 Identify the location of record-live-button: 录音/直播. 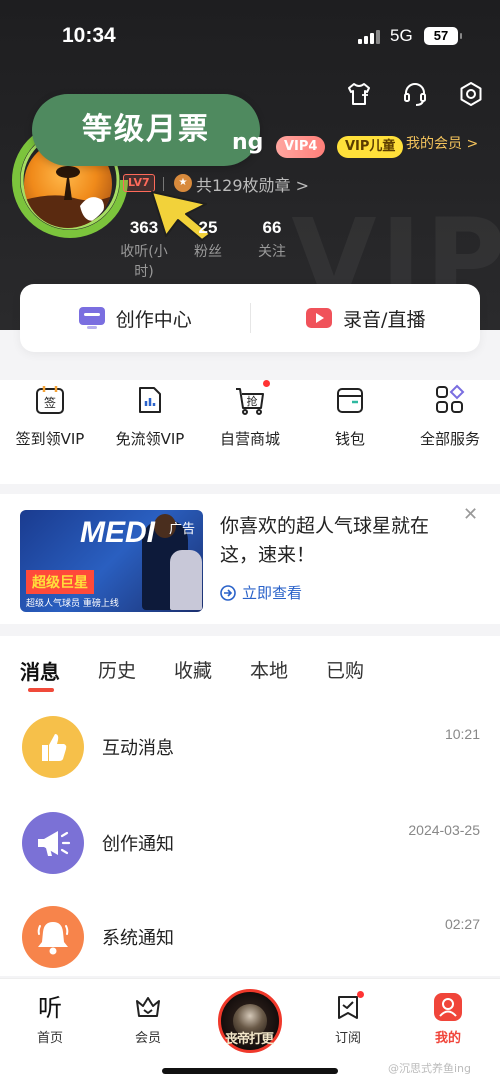
(366, 318).